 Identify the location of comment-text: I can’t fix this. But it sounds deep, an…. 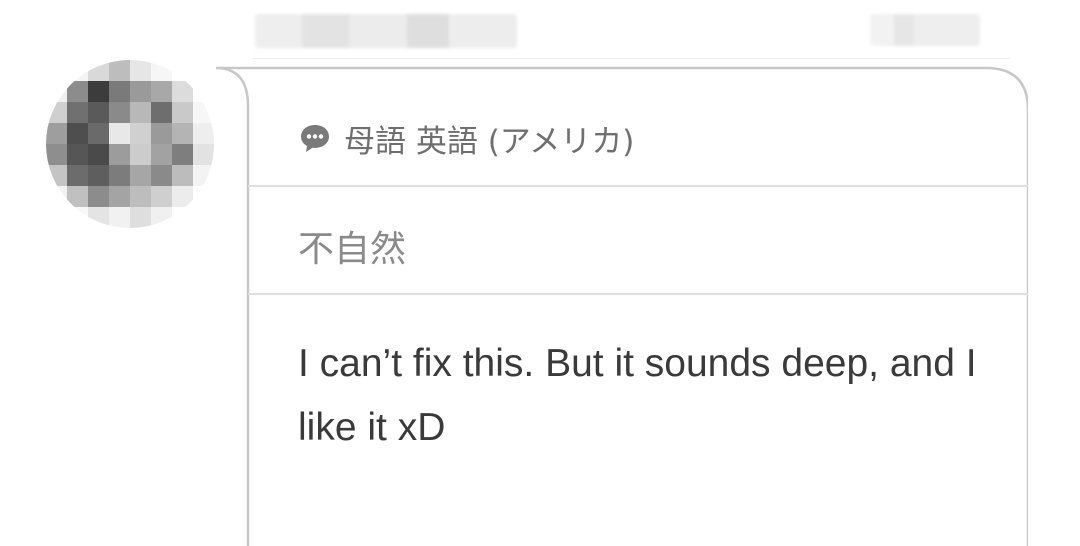
(637, 395).